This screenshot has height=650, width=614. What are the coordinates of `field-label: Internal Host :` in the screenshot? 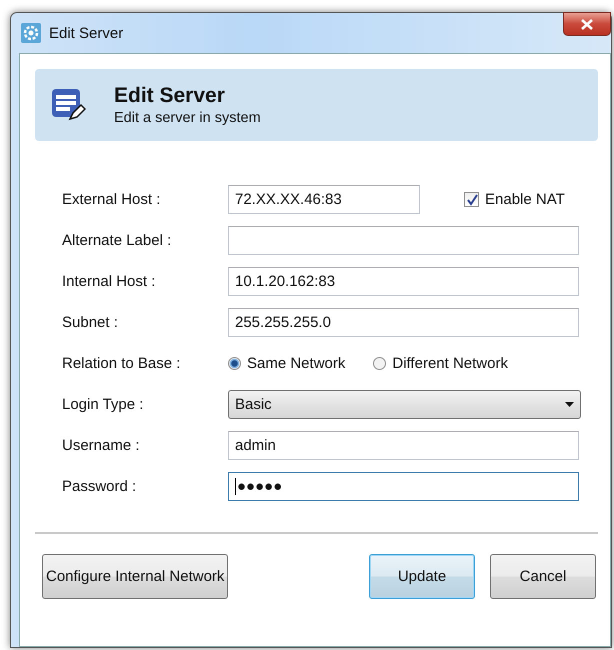 It's located at (109, 281).